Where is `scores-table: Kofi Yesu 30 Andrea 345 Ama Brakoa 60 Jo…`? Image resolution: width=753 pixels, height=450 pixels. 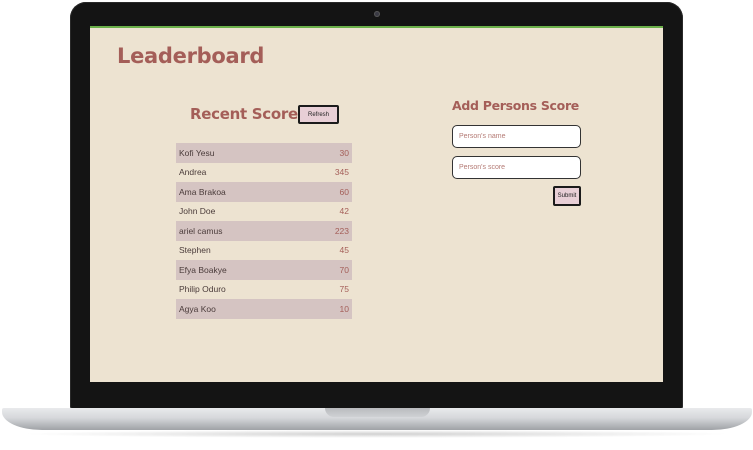 scores-table: Kofi Yesu 30 Andrea 345 Ama Brakoa 60 Jo… is located at coordinates (264, 231).